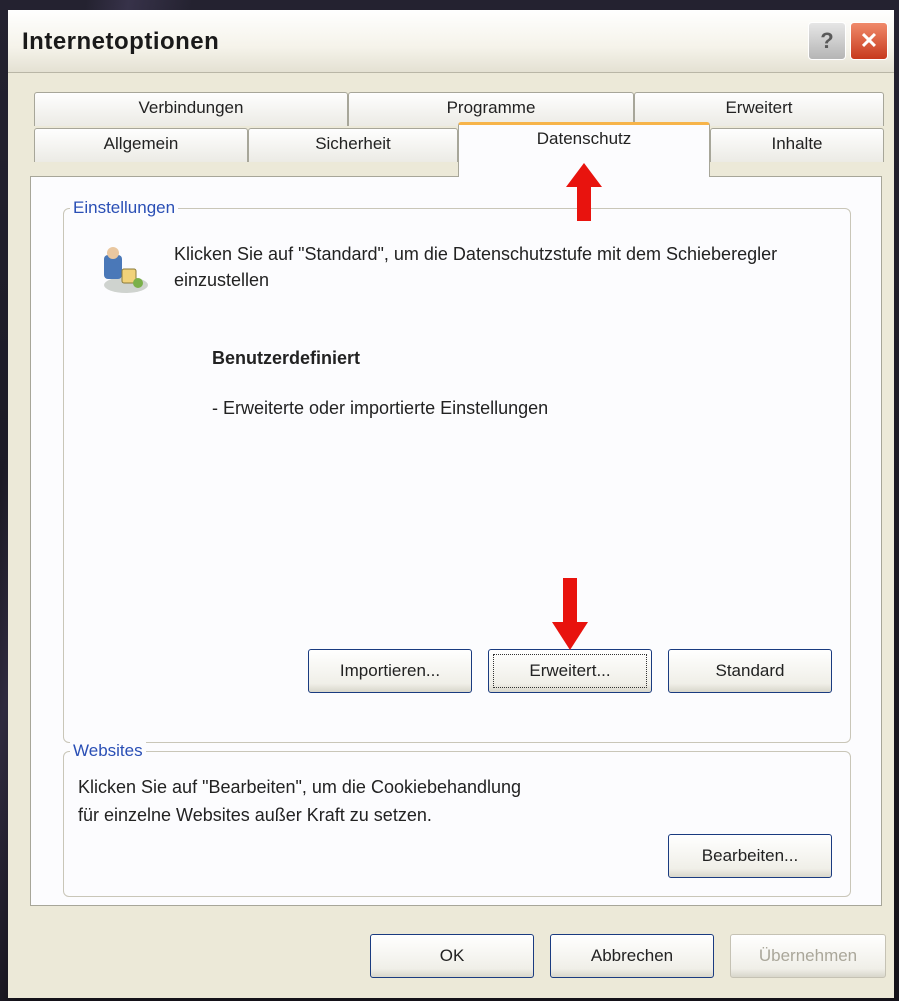 This screenshot has height=1001, width=899. Describe the element at coordinates (869, 41) in the screenshot. I see `close-button: ✕` at that location.